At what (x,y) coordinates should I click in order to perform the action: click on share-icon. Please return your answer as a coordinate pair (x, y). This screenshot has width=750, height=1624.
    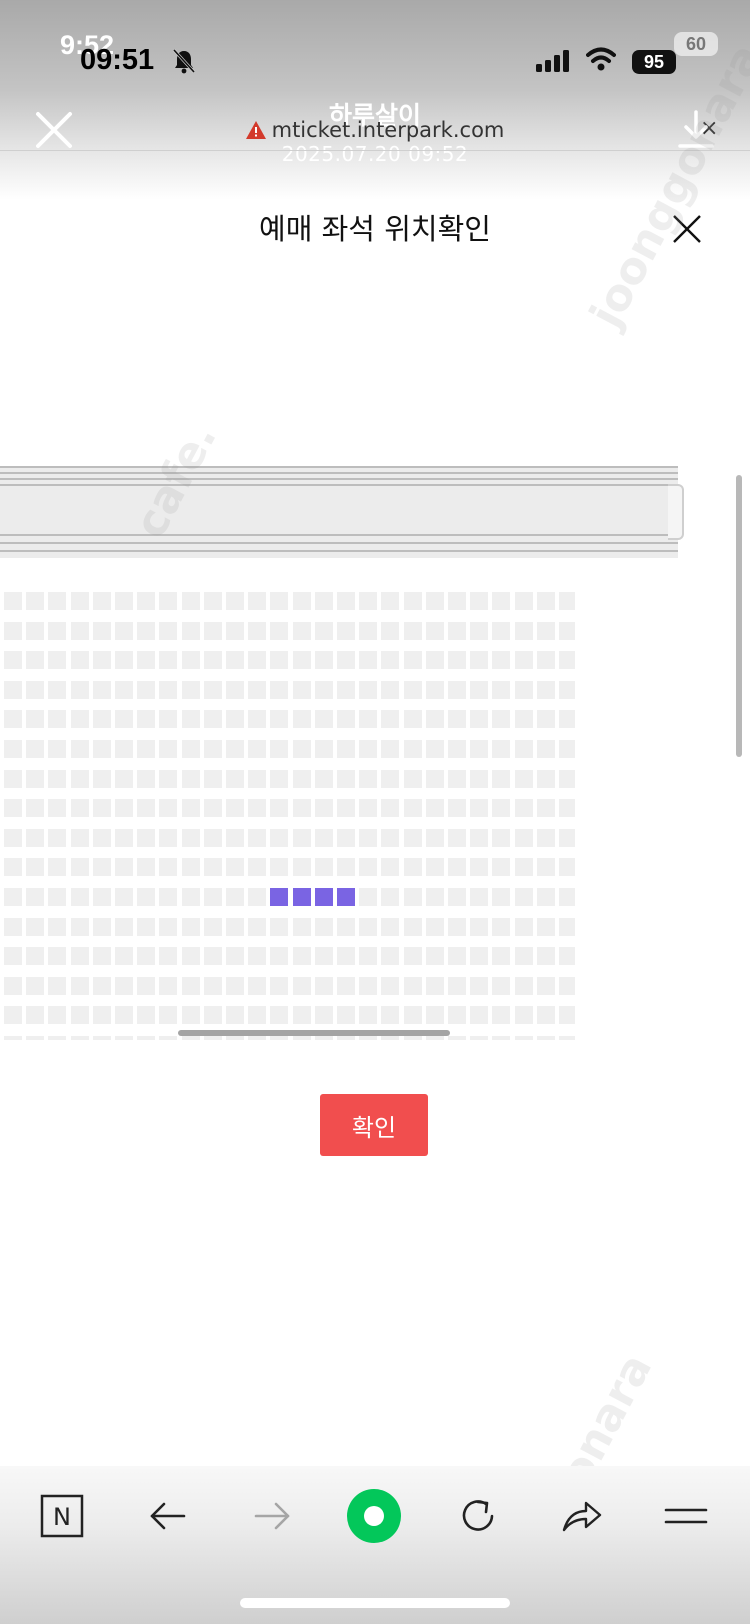
    Looking at the image, I should click on (582, 1516).